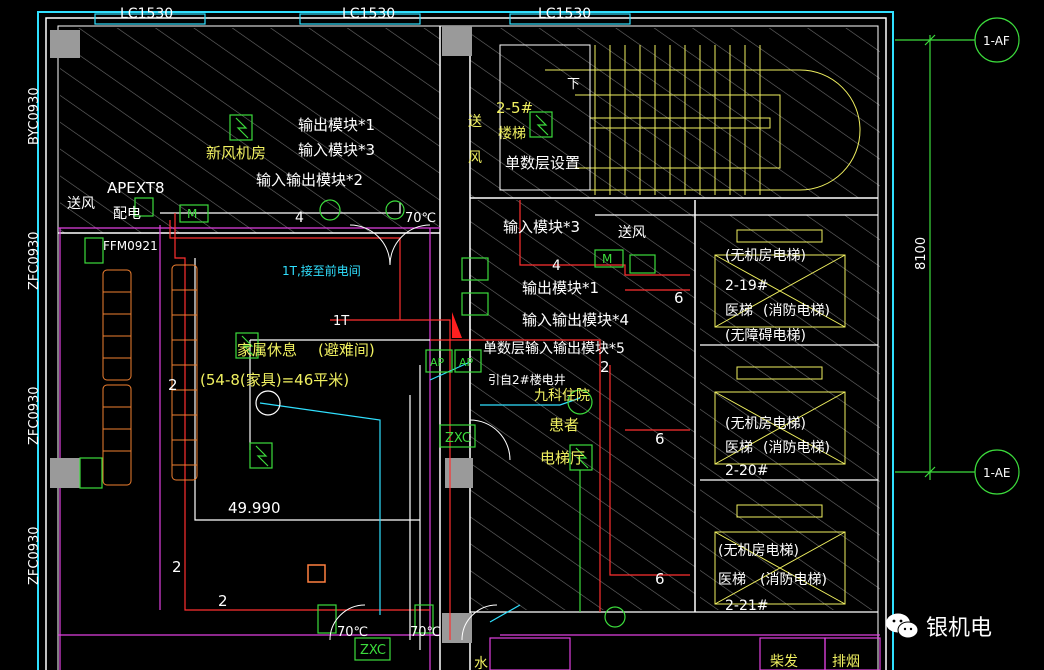 The height and width of the screenshot is (670, 1044). I want to click on window-label-3: LC1530, so click(564, 14).